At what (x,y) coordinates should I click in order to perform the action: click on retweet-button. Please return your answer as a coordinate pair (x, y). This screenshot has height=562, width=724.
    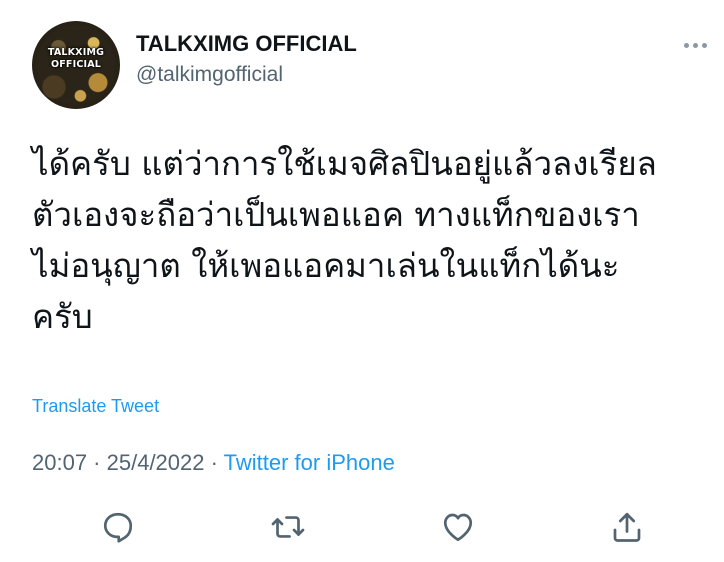
    Looking at the image, I should click on (288, 527).